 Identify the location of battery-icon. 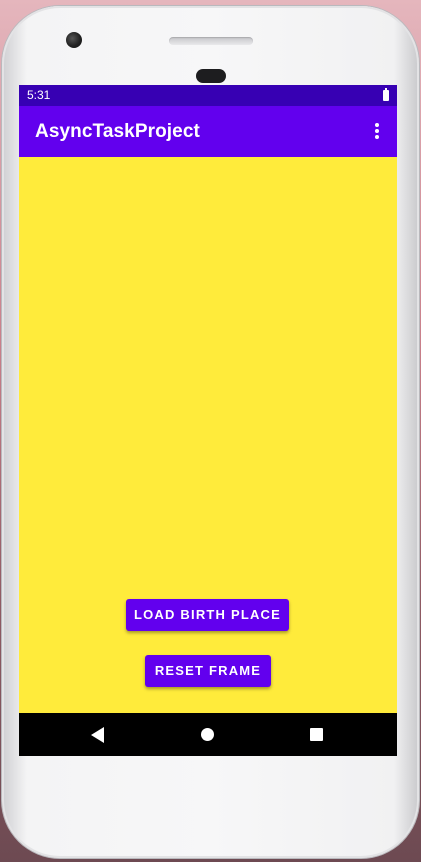
(386, 94).